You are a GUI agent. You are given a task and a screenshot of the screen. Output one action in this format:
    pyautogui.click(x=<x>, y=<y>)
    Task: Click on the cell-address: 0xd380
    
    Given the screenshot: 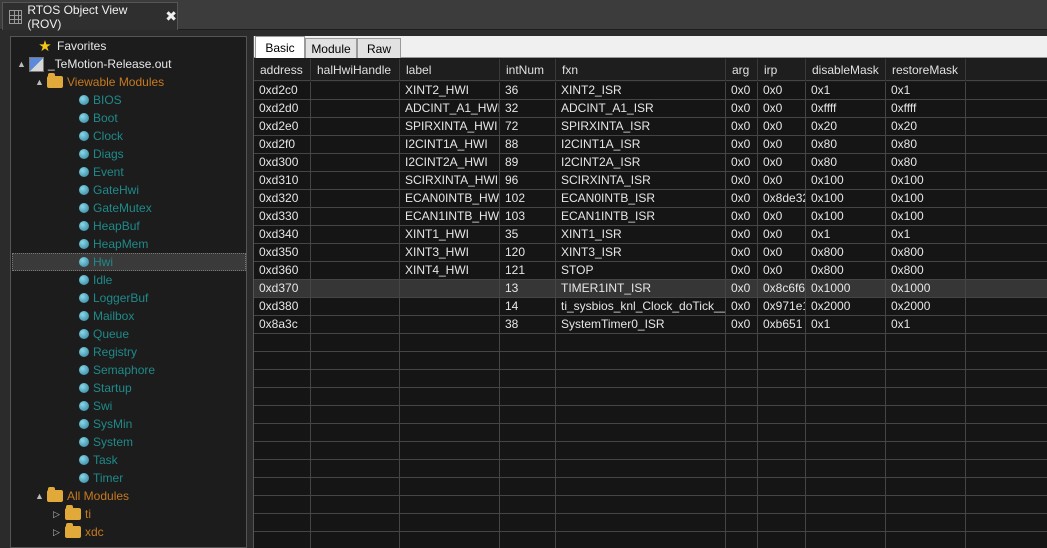 What is the action you would take?
    pyautogui.click(x=282, y=306)
    